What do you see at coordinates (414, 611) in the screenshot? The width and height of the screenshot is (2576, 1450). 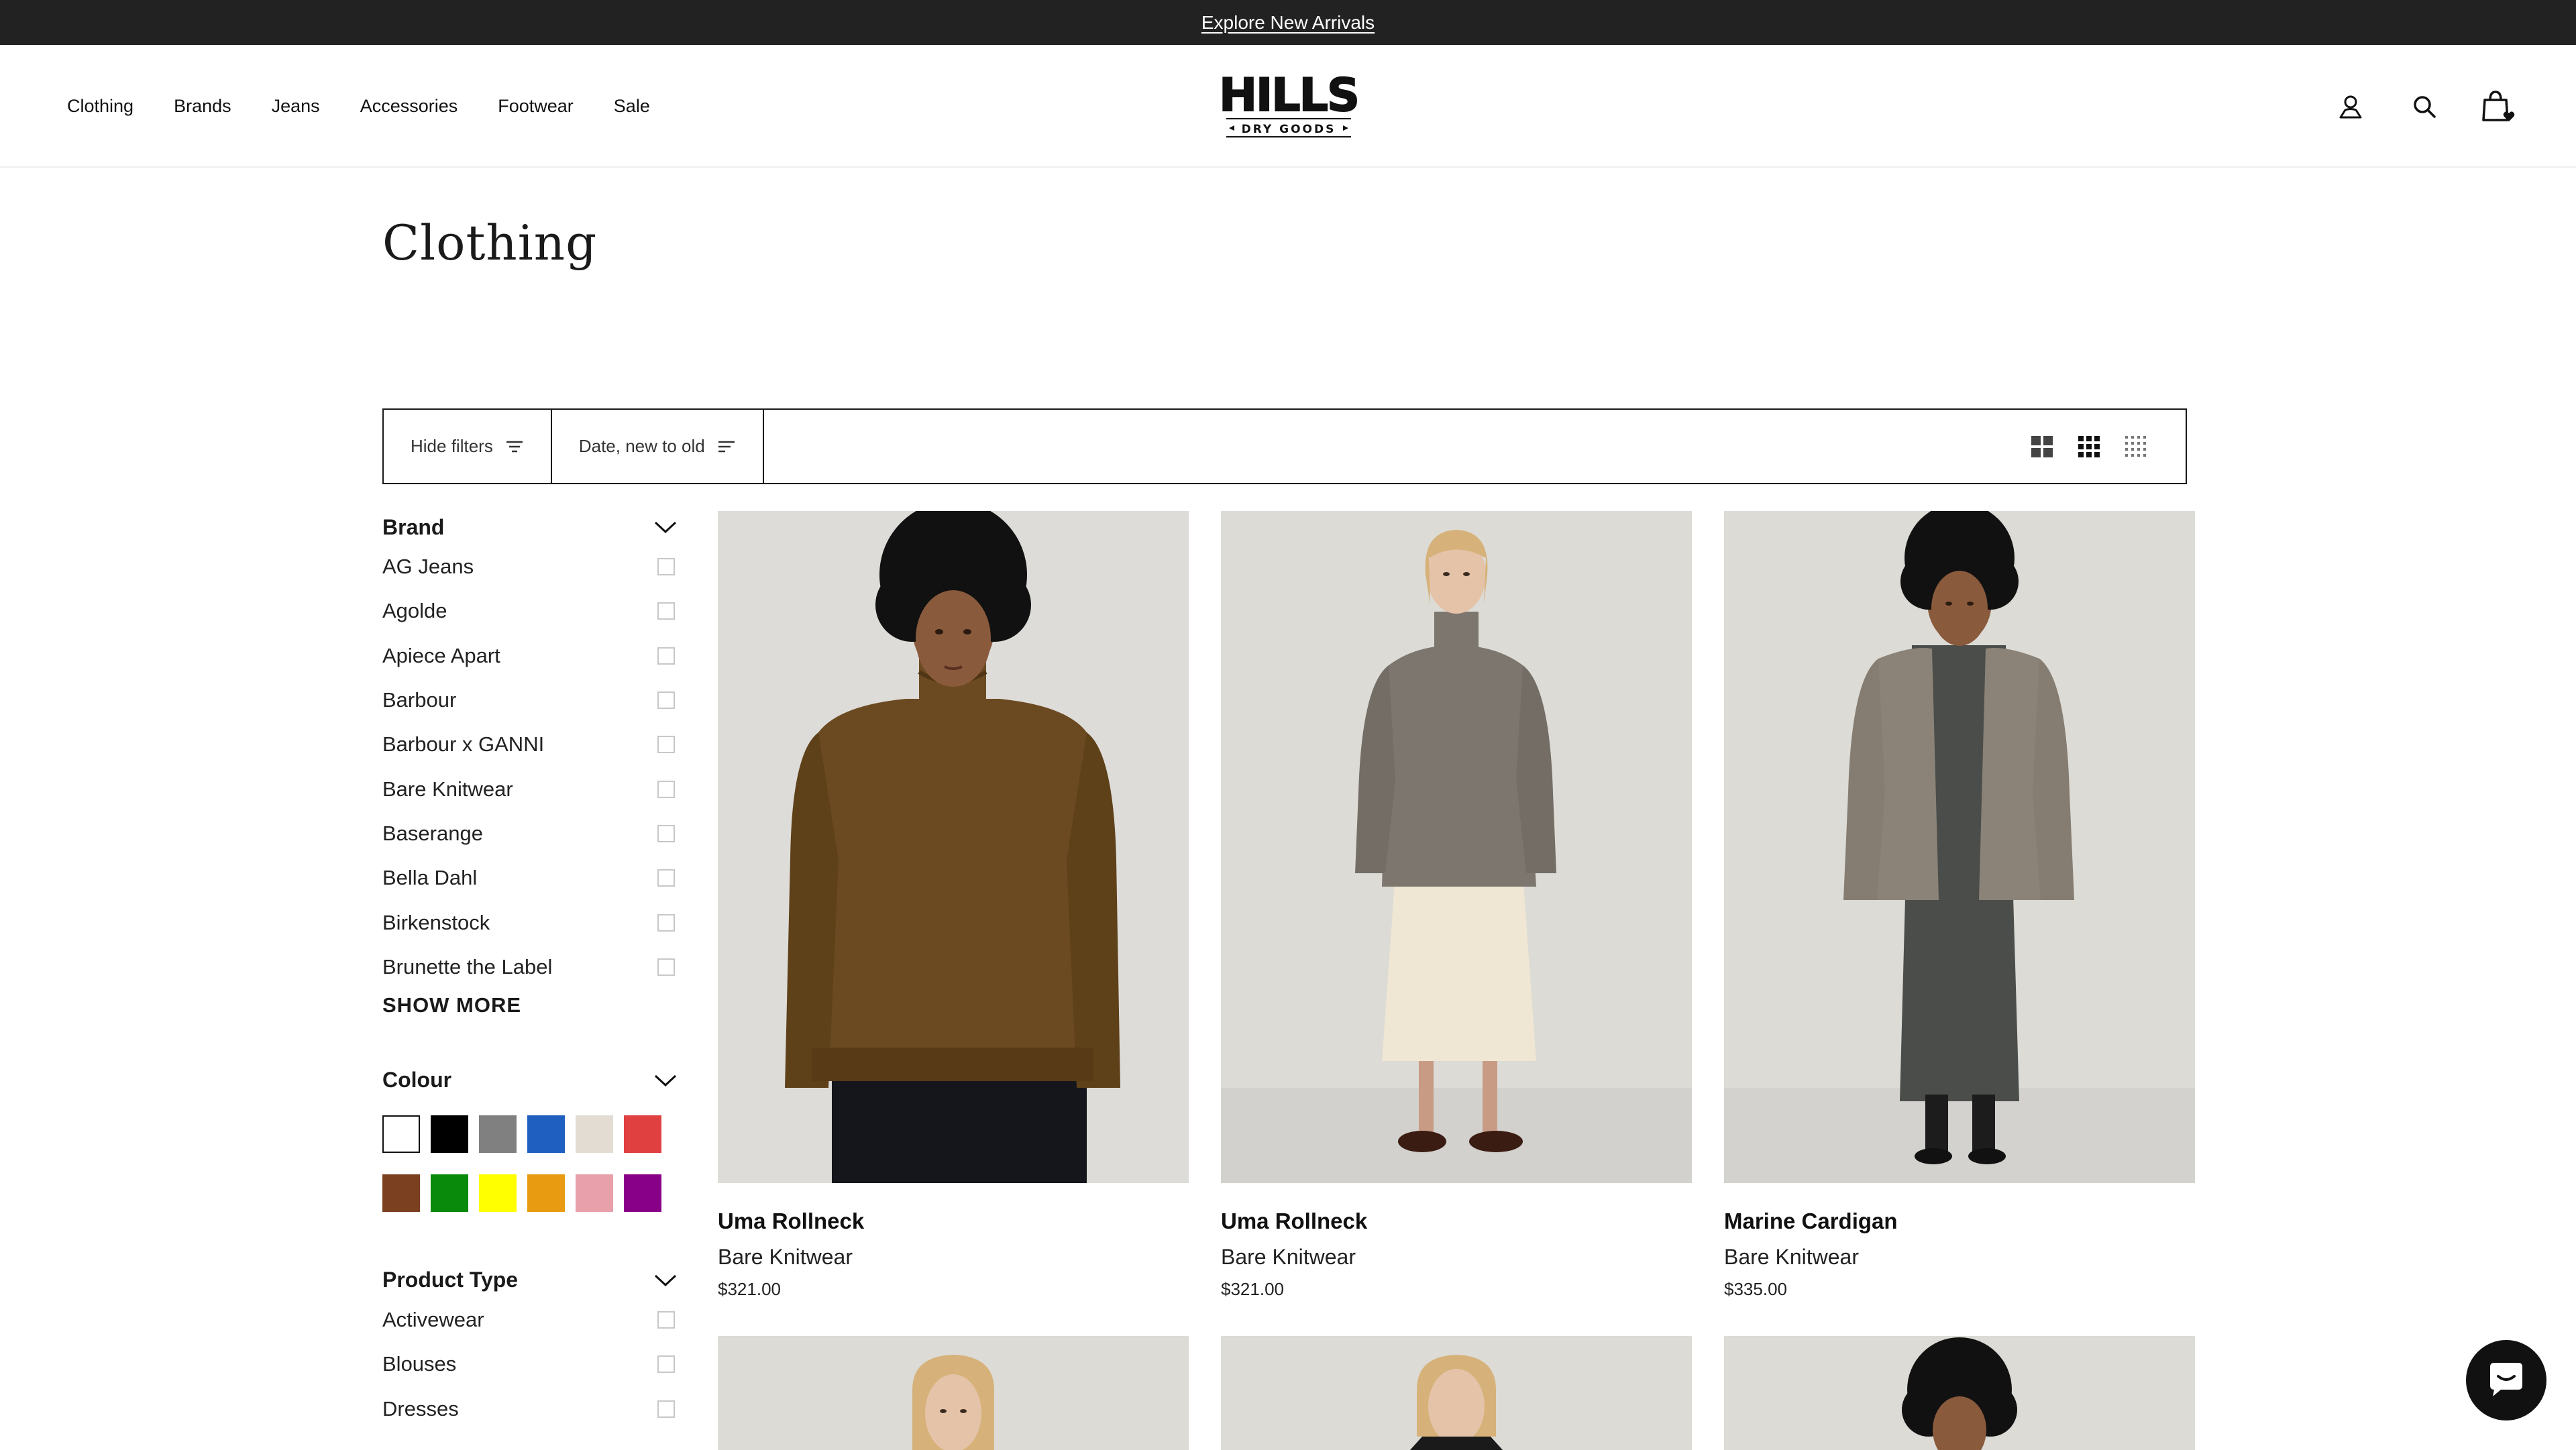 I see `filter-option-label: Agolde` at bounding box center [414, 611].